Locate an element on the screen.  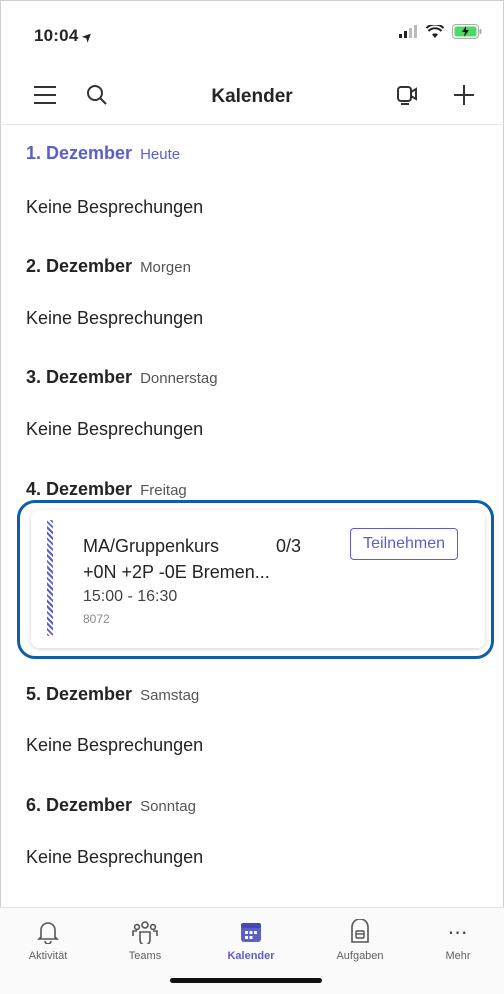
tab-label: Aufgaben is located at coordinates (360, 956).